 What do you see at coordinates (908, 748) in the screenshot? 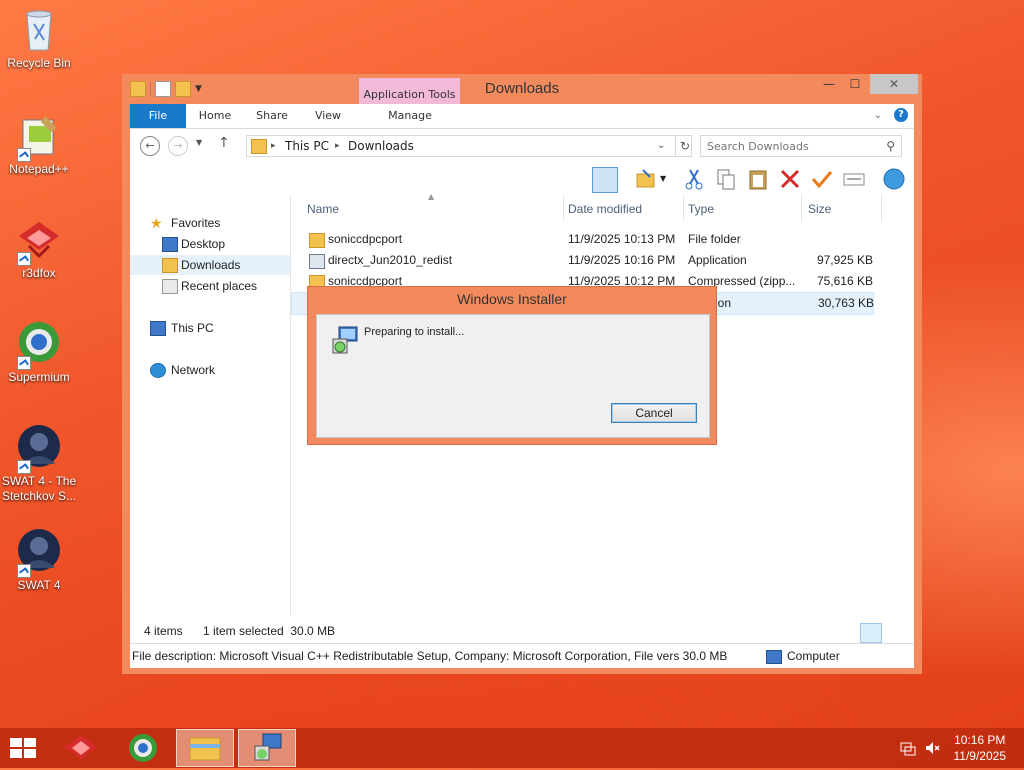
I see `network-status-icon` at bounding box center [908, 748].